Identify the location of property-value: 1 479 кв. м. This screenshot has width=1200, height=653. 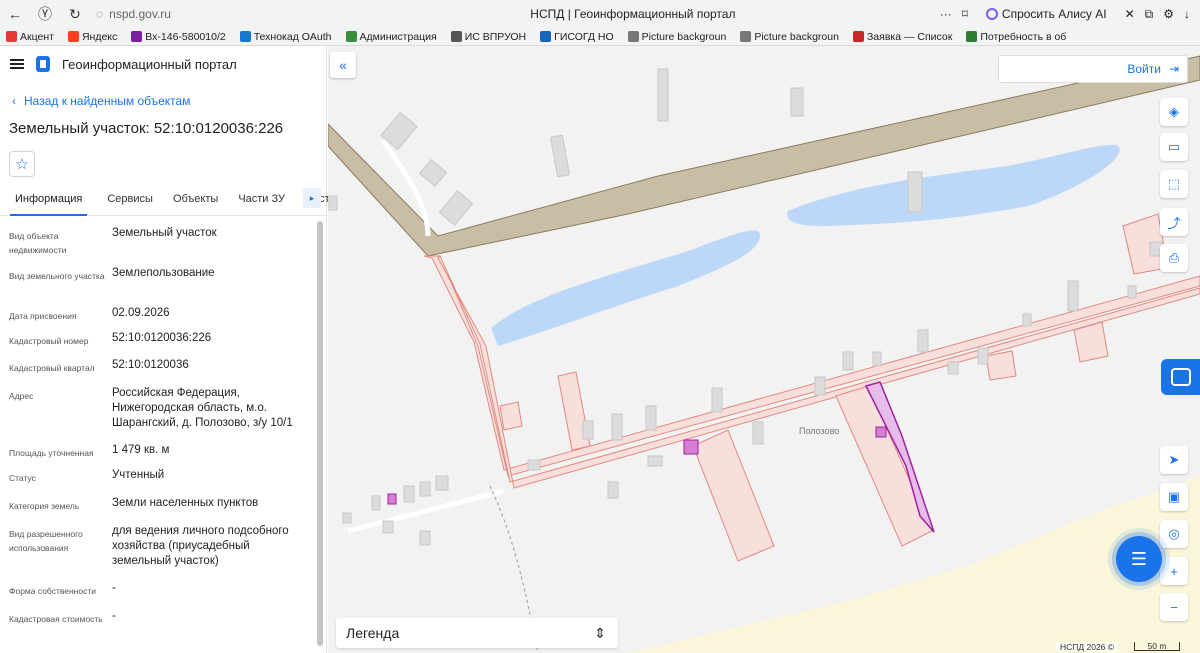
(141, 450).